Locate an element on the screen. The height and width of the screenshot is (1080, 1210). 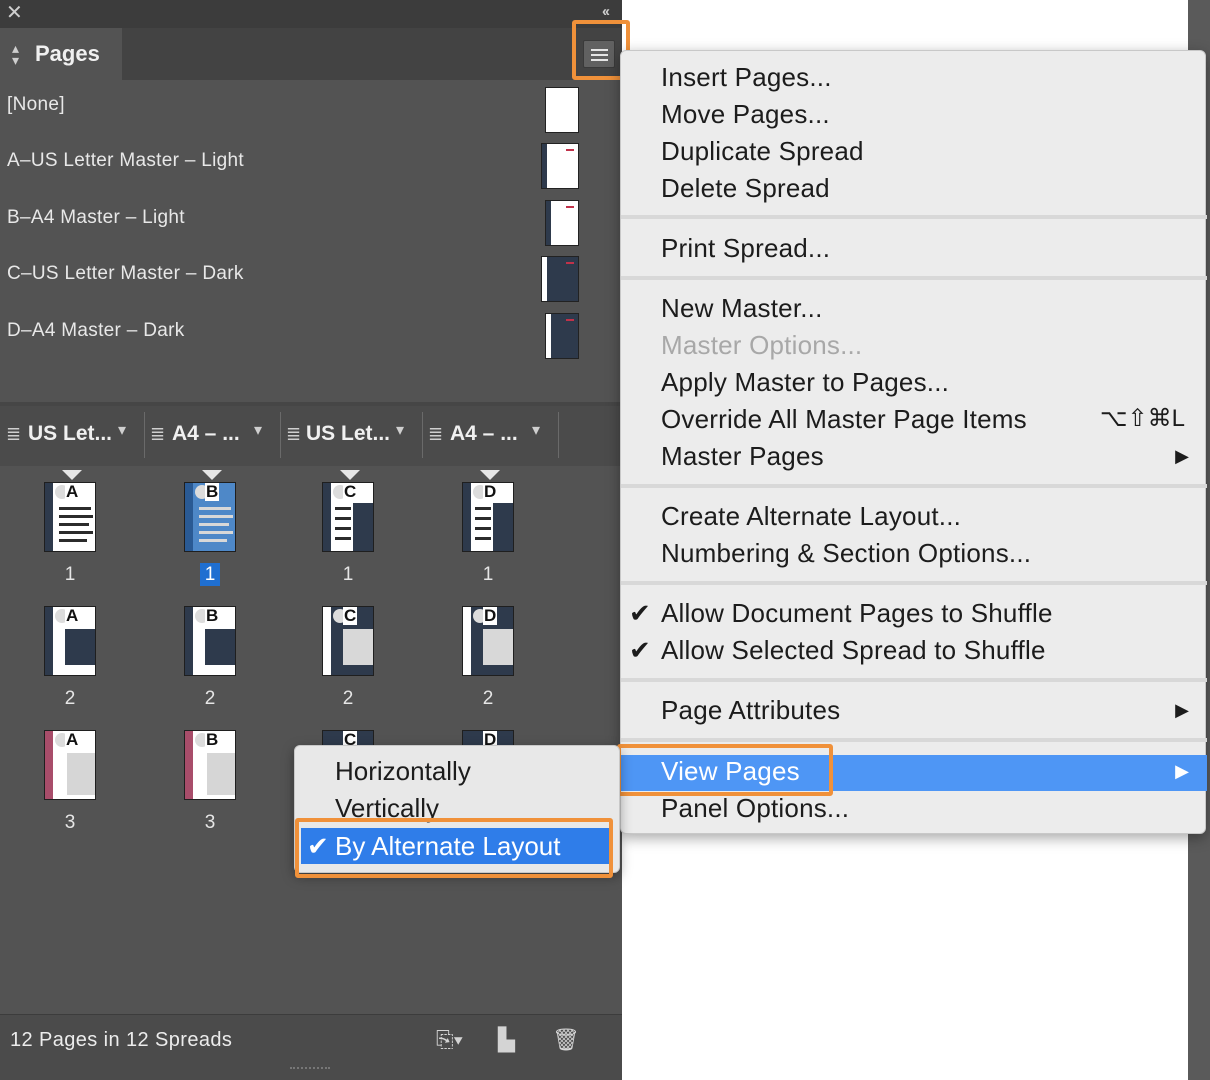
new-page-icon: ▙ is located at coordinates (506, 1040).